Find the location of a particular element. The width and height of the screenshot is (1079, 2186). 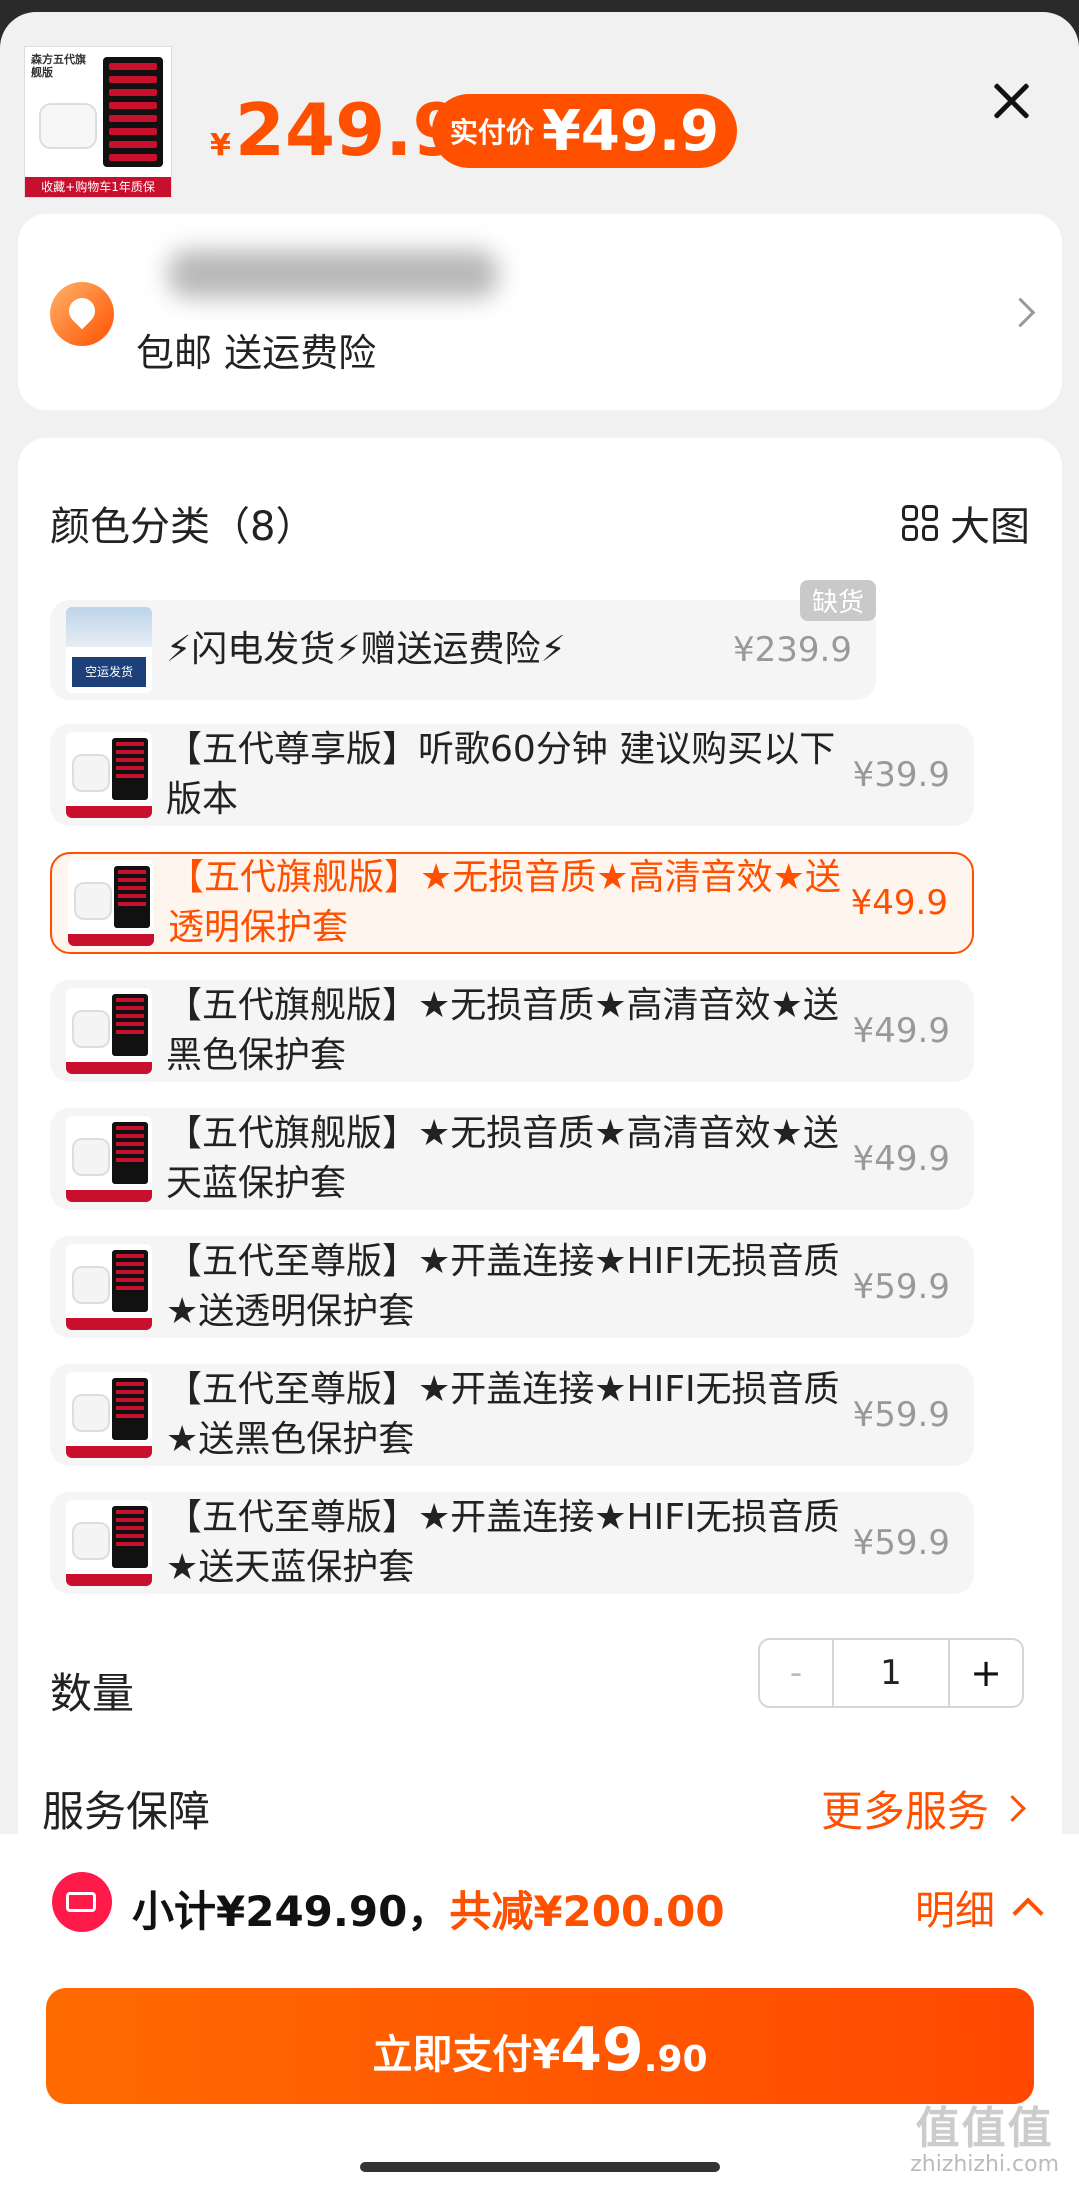

watermark: 值值值 zhizhizhi.com is located at coordinates (984, 2140).